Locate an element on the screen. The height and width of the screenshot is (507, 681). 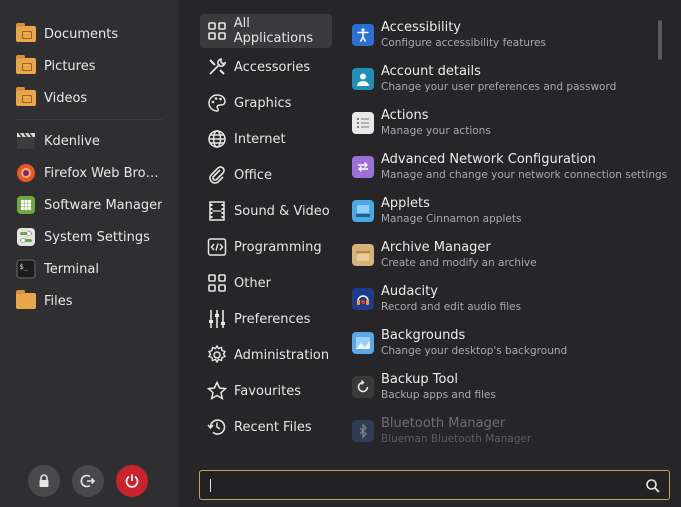
category-graphics: Graphics is located at coordinates (266, 103).